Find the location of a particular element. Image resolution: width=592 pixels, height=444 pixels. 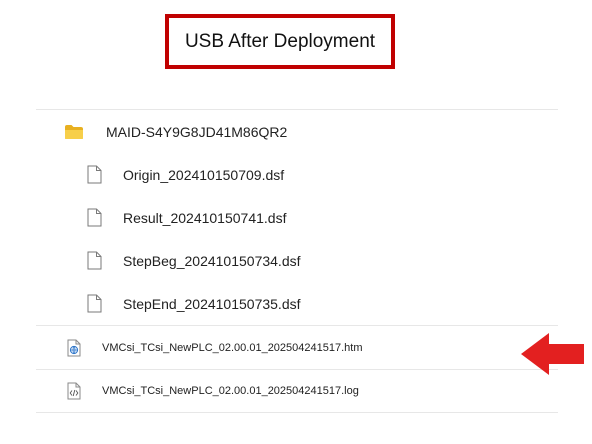

file-name: StepBeg_202410150734.dsf is located at coordinates (212, 260).